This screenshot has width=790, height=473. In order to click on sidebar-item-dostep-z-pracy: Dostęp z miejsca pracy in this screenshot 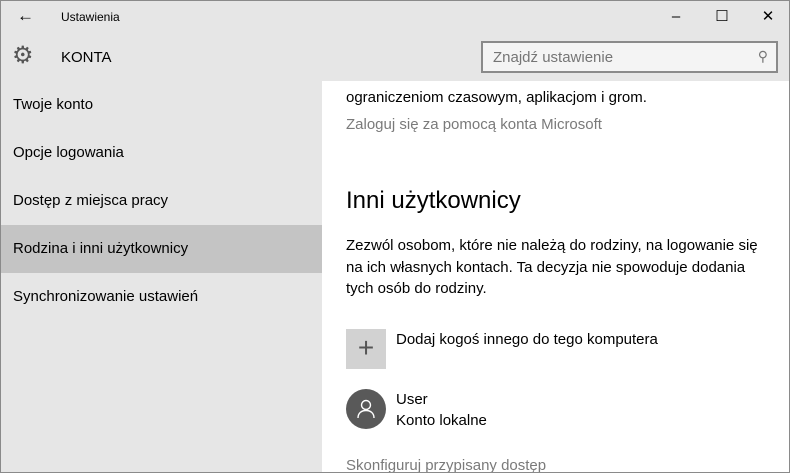, I will do `click(161, 201)`.